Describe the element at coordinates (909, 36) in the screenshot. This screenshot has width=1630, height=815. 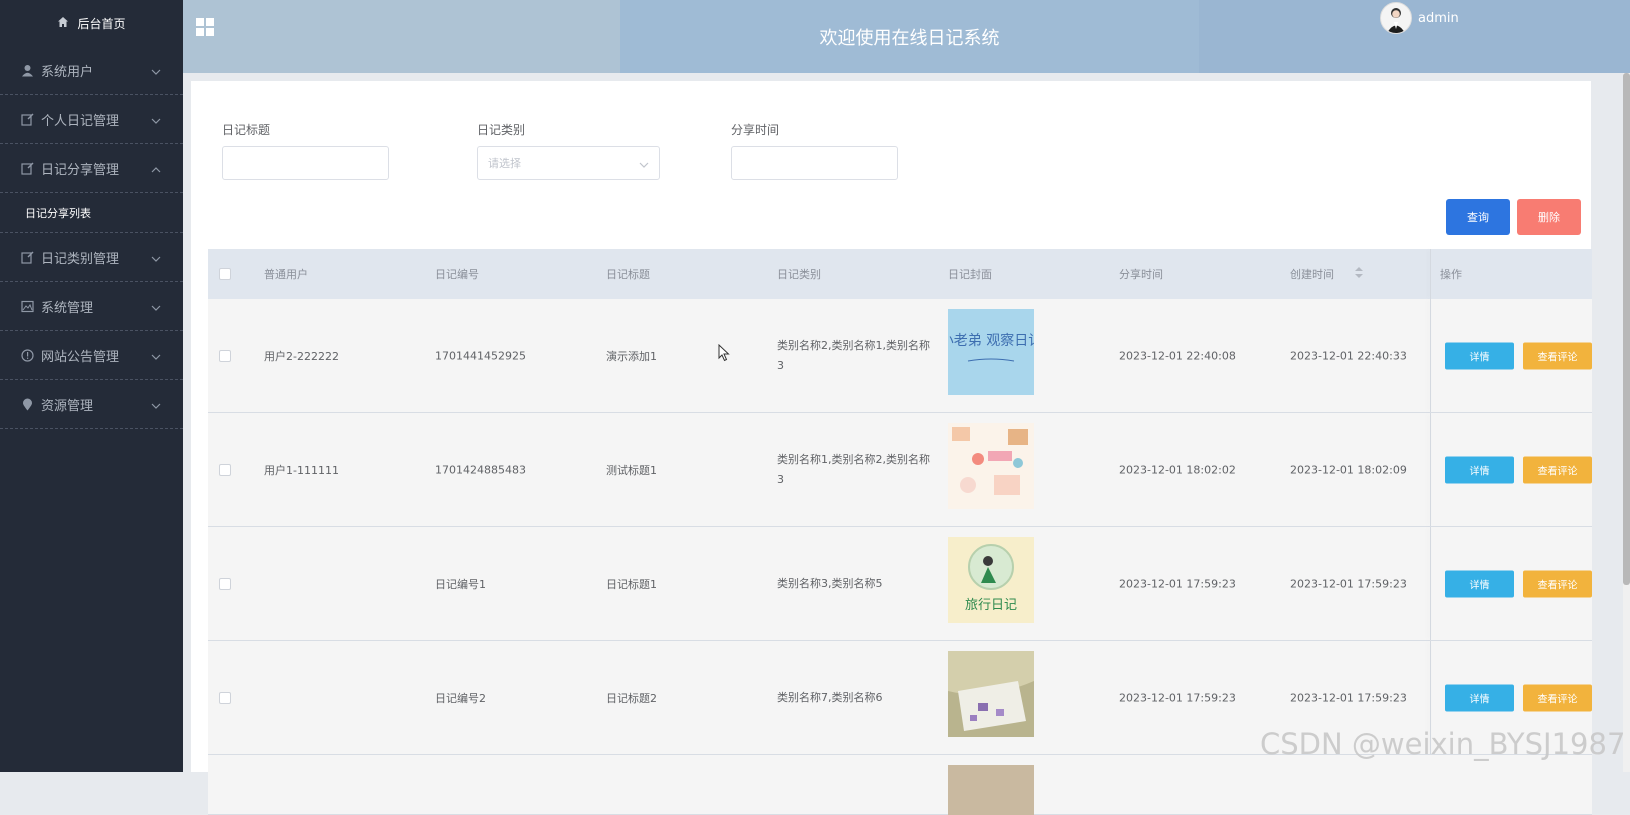
I see `header-title: 欢迎使用在线日记系统` at that location.